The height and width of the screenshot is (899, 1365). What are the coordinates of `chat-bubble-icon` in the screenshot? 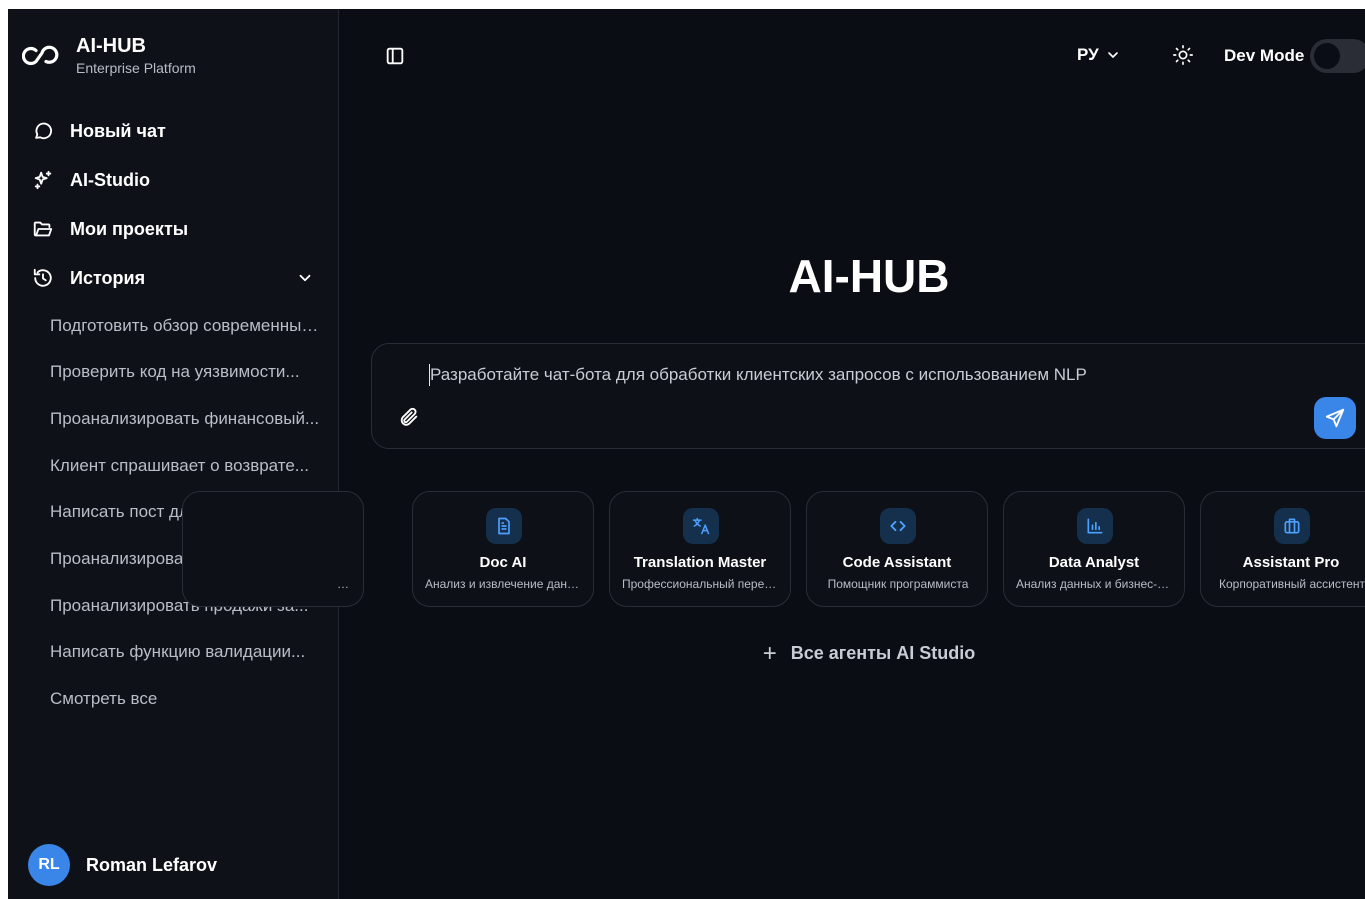 It's located at (43, 131).